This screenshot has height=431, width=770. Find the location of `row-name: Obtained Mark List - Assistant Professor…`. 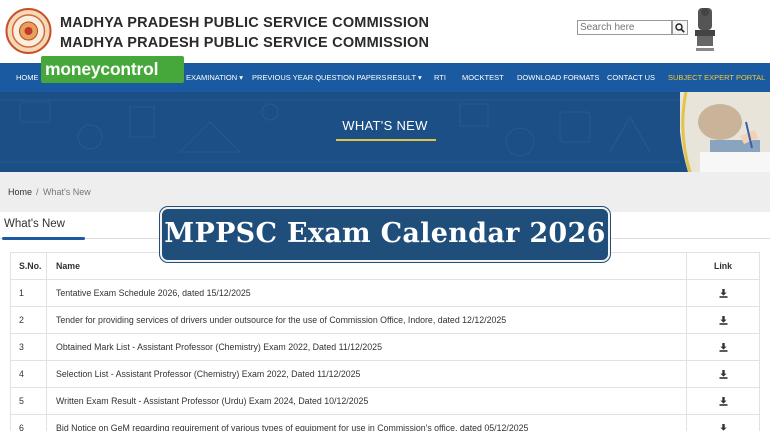

row-name: Obtained Mark List - Assistant Professor… is located at coordinates (366, 347).